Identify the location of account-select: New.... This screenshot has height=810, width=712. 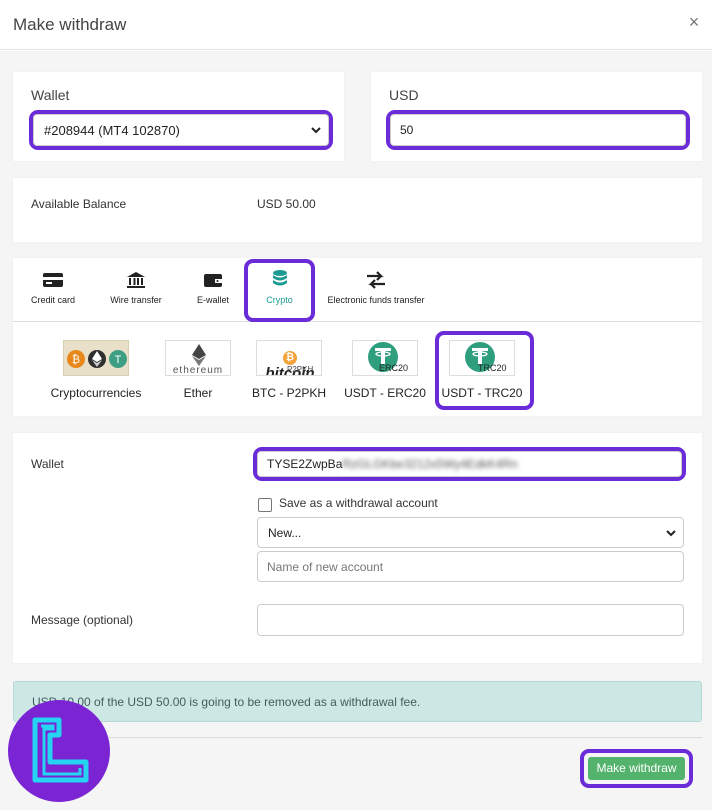
(470, 532).